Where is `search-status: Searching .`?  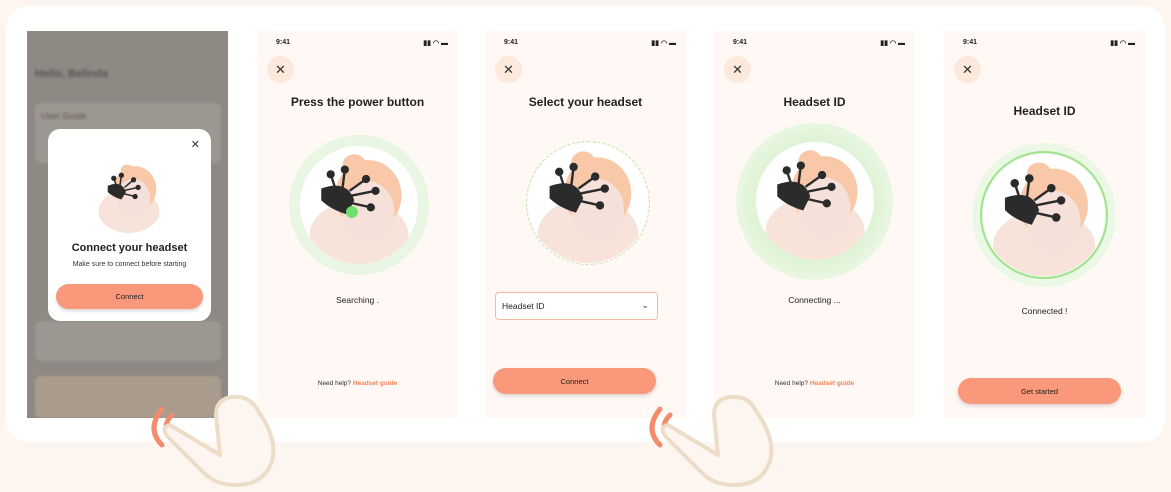
search-status: Searching . is located at coordinates (357, 300).